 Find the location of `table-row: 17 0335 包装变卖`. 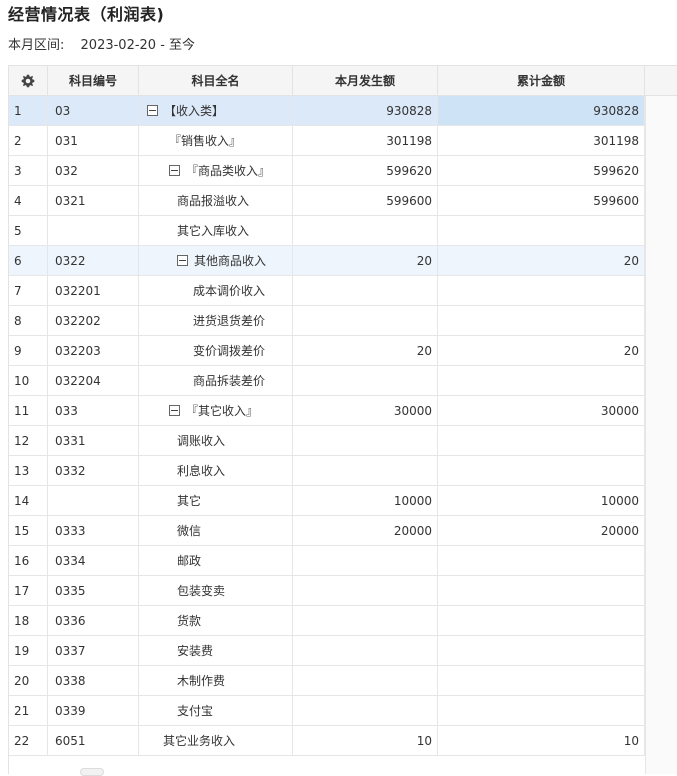

table-row: 17 0335 包装变卖 is located at coordinates (327, 591).